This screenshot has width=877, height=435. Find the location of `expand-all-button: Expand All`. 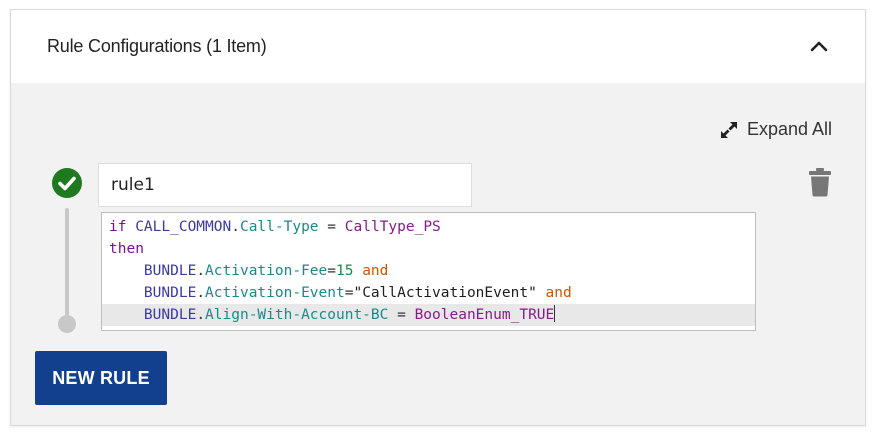

expand-all-button: Expand All is located at coordinates (775, 129).